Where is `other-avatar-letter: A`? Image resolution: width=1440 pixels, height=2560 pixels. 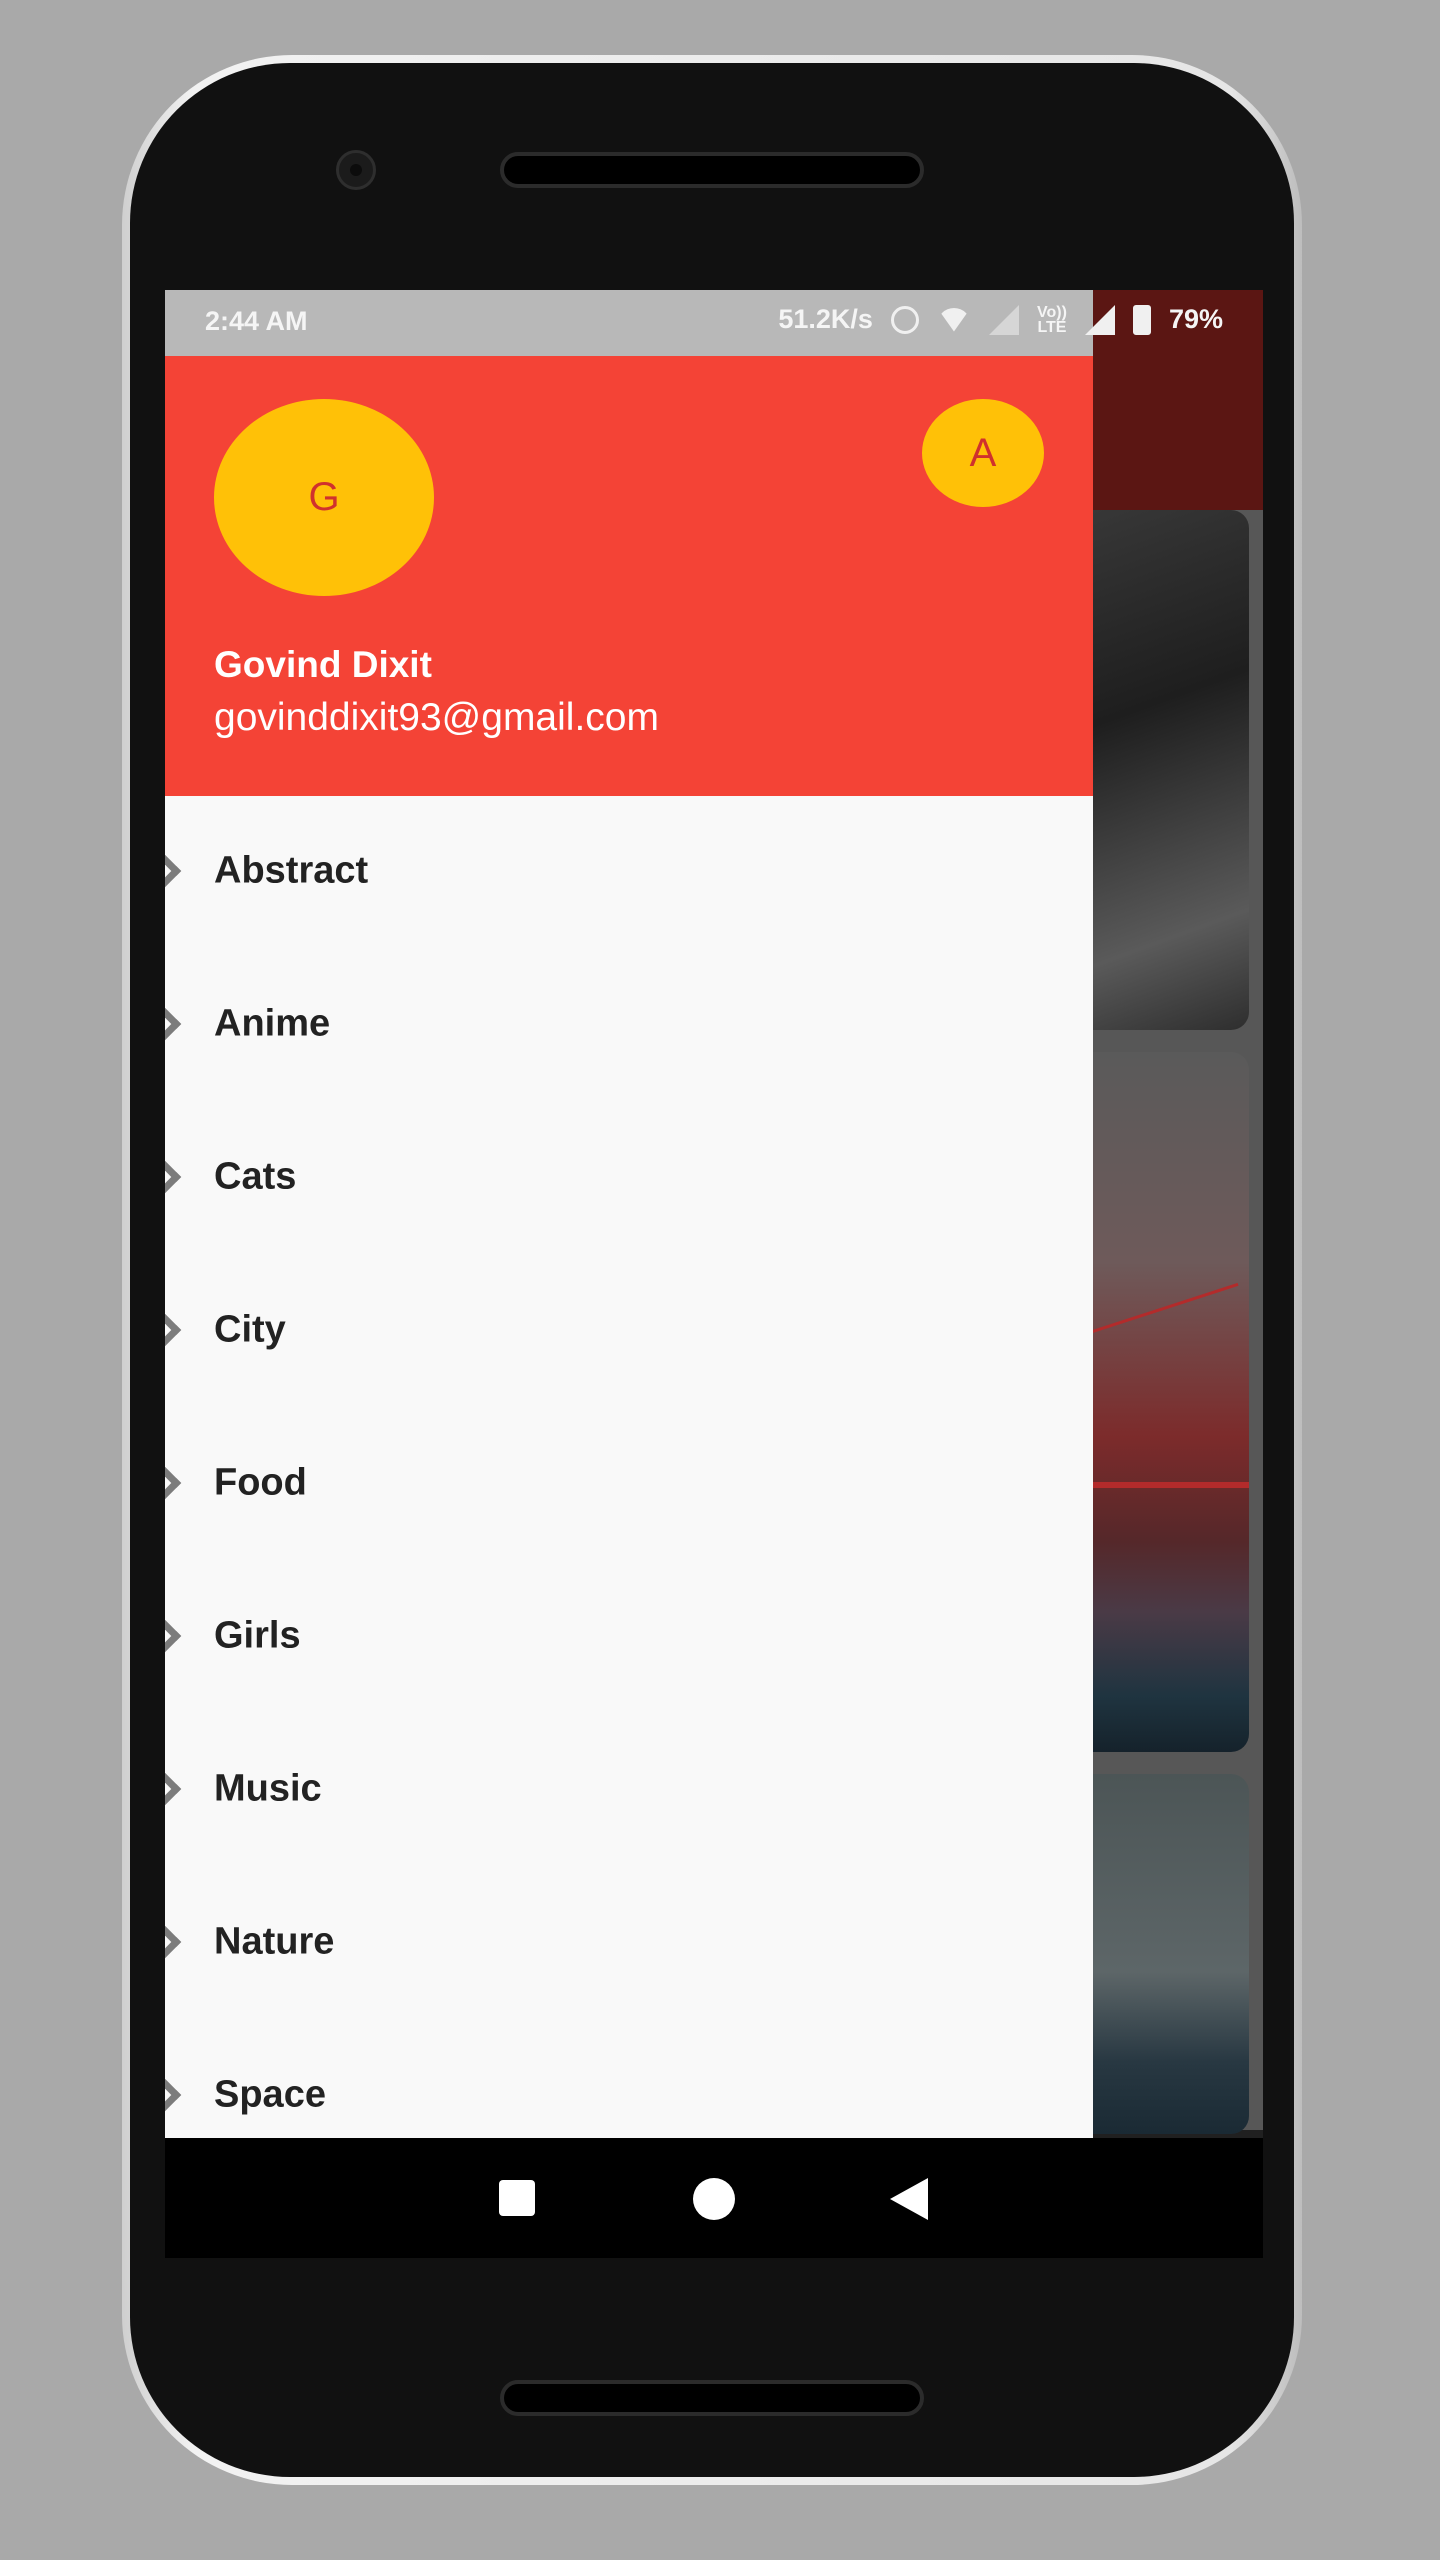 other-avatar-letter: A is located at coordinates (983, 452).